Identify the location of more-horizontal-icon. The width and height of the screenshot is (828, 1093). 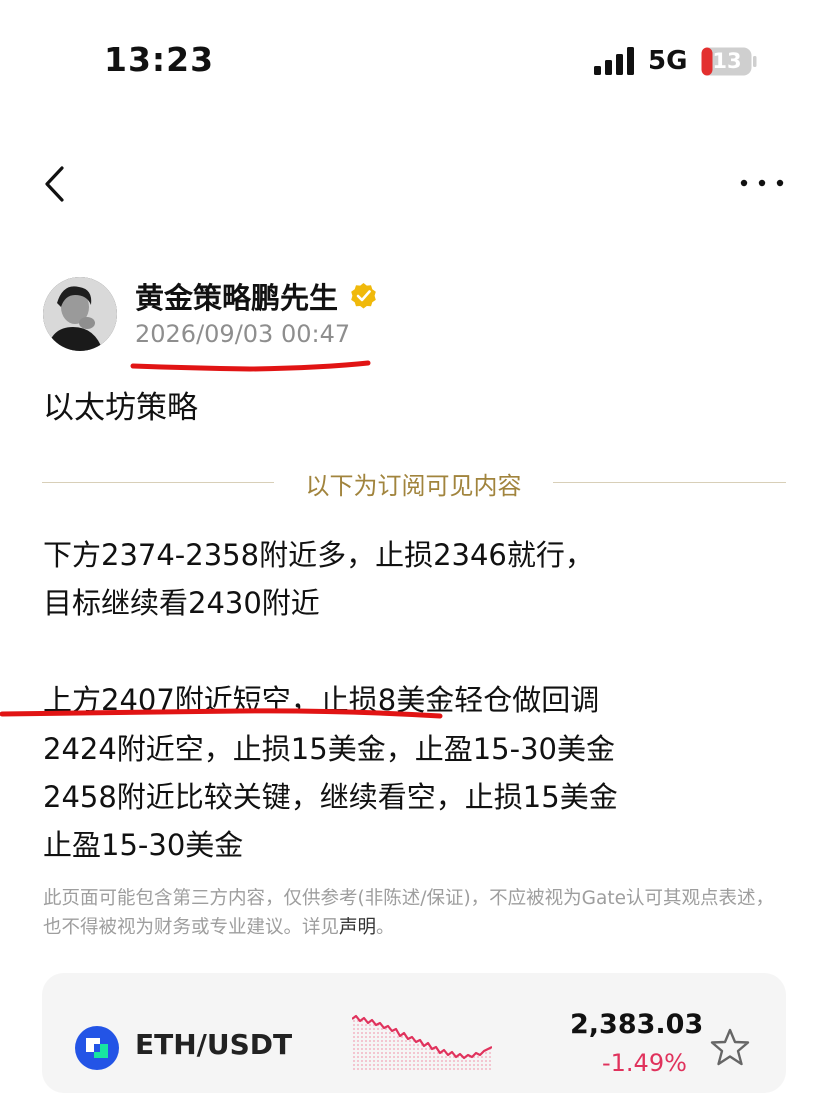
(762, 180).